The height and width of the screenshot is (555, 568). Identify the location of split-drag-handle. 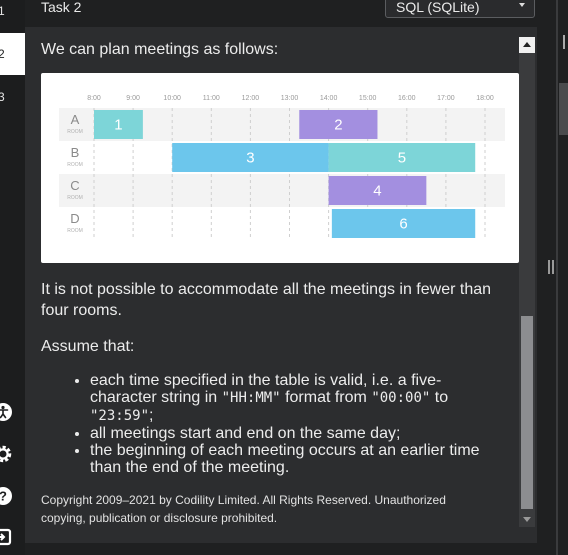
(551, 267).